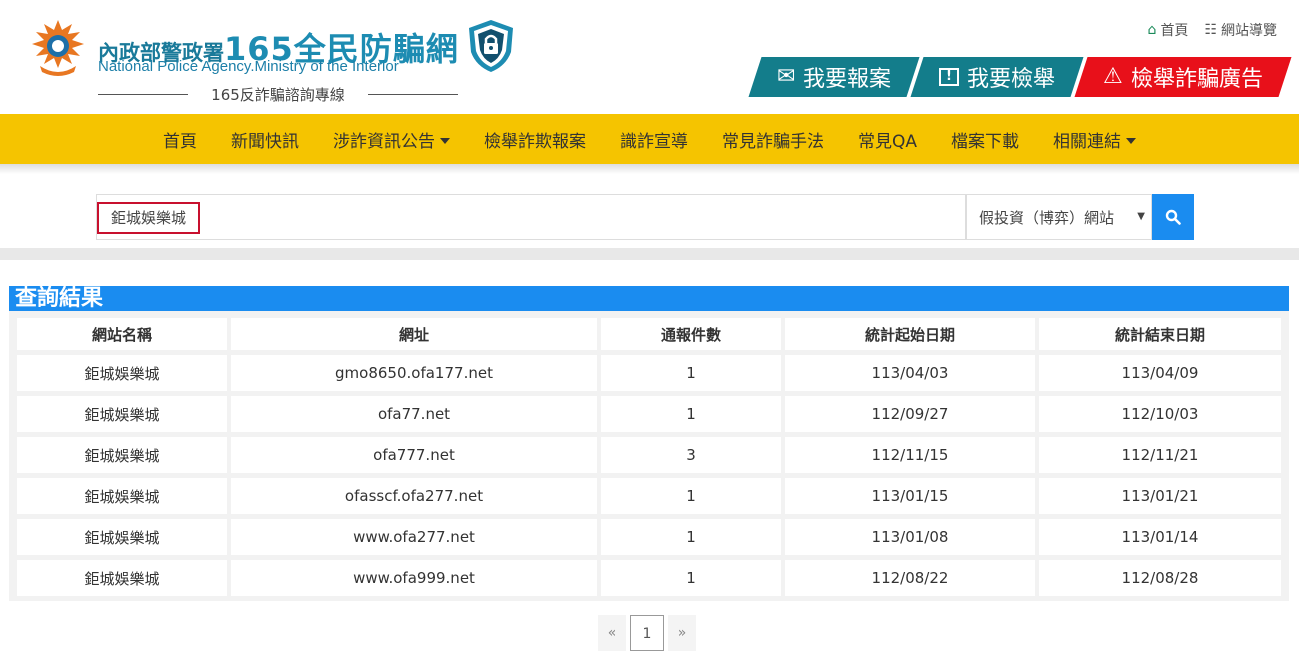 The width and height of the screenshot is (1299, 664). I want to click on search-input-value: 鉅城娛樂城, so click(149, 218).